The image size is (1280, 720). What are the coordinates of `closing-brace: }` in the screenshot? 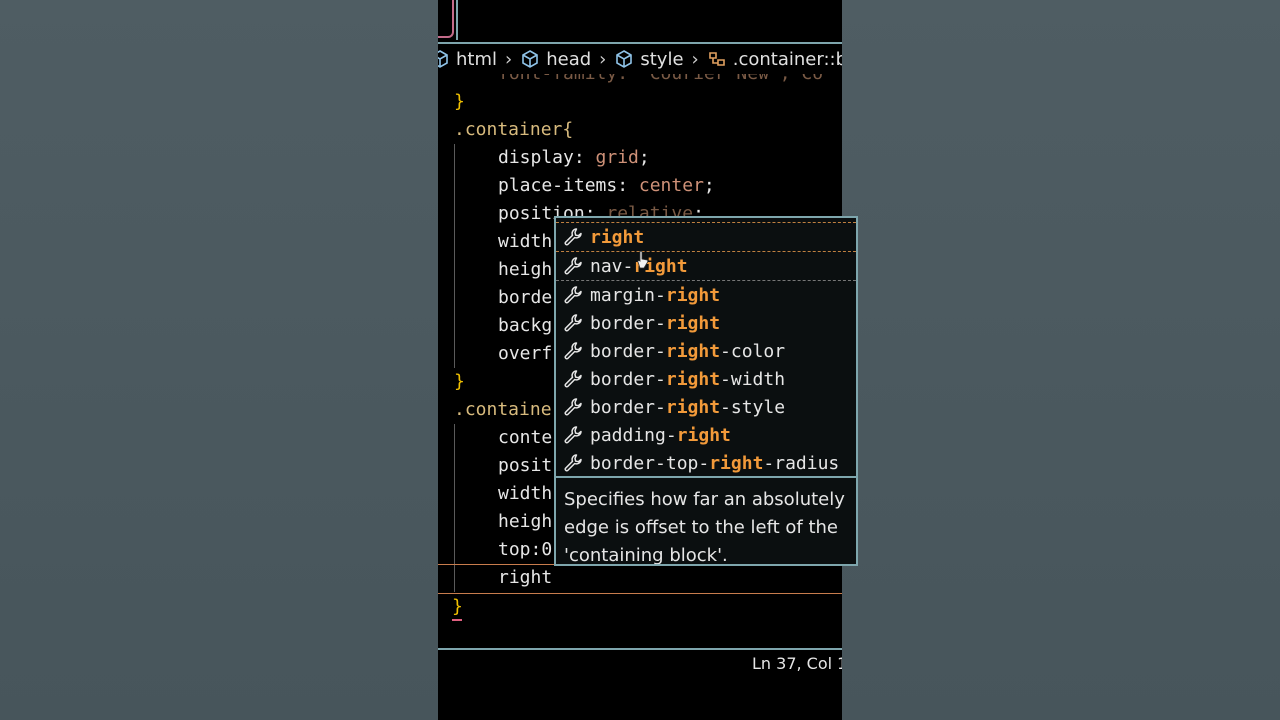 It's located at (457, 608).